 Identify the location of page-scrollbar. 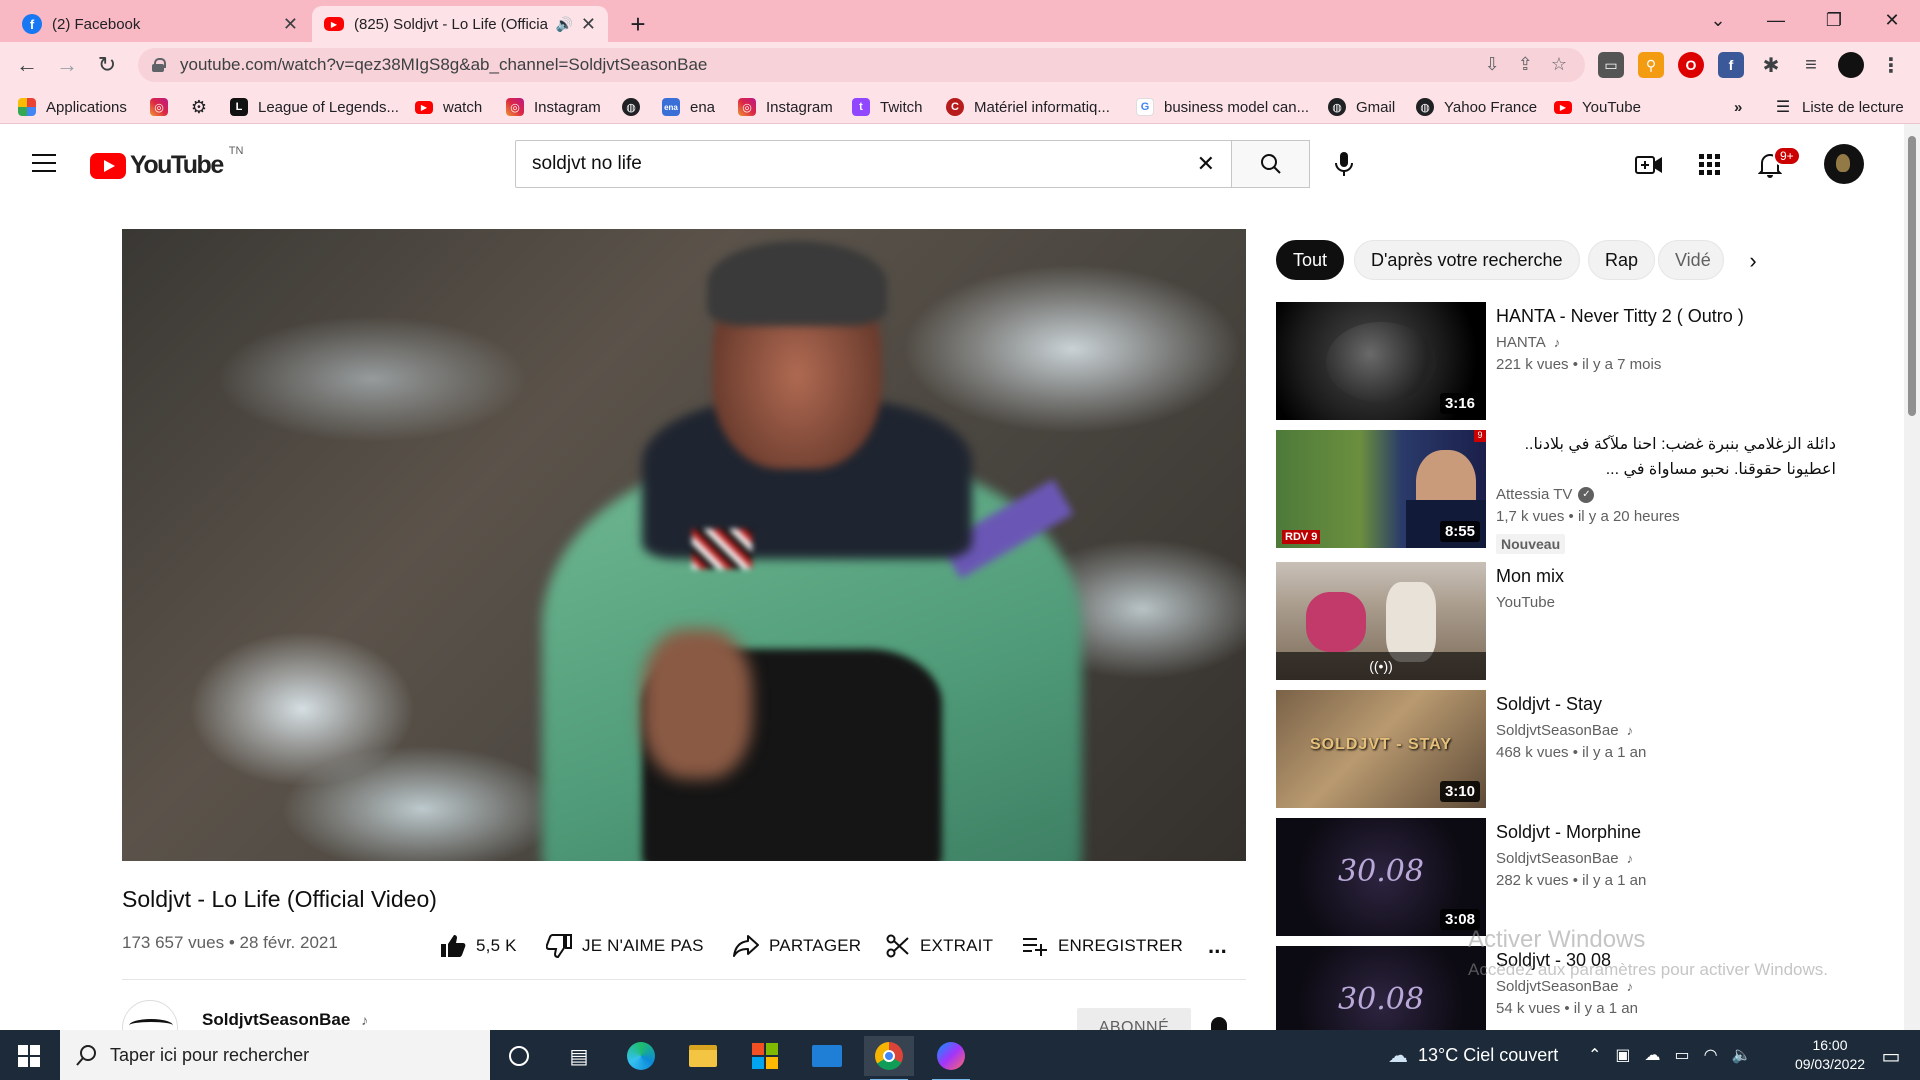
(1912, 577).